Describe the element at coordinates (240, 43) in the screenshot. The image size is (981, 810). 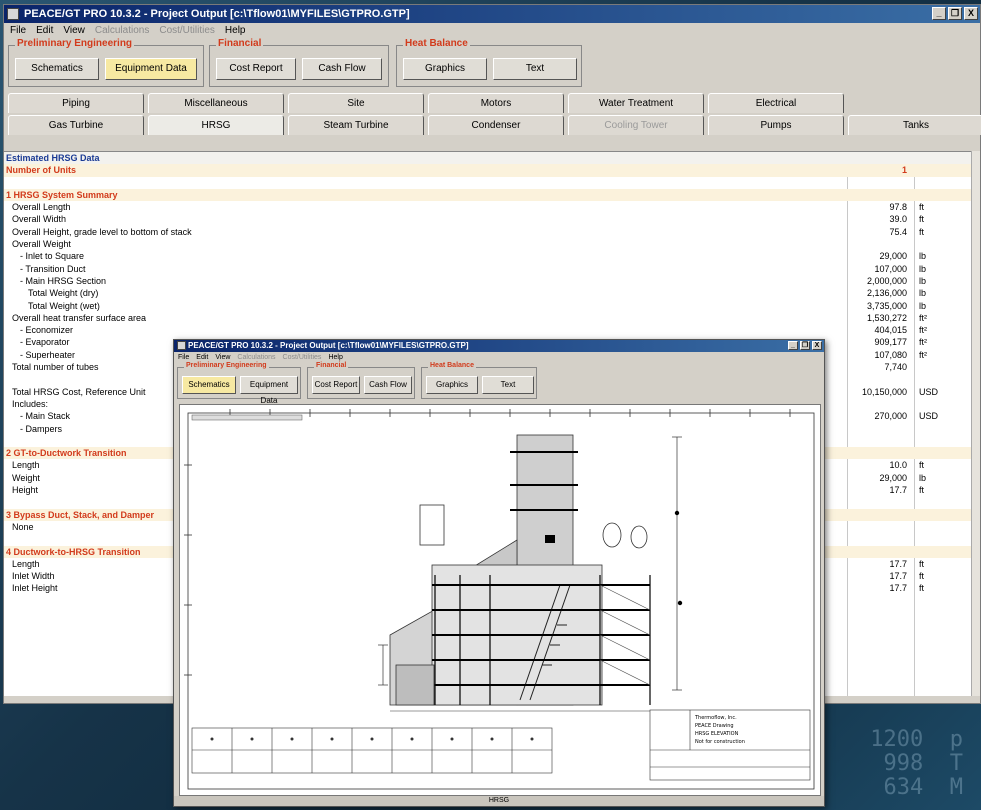
I see `group-label: Financial` at that location.